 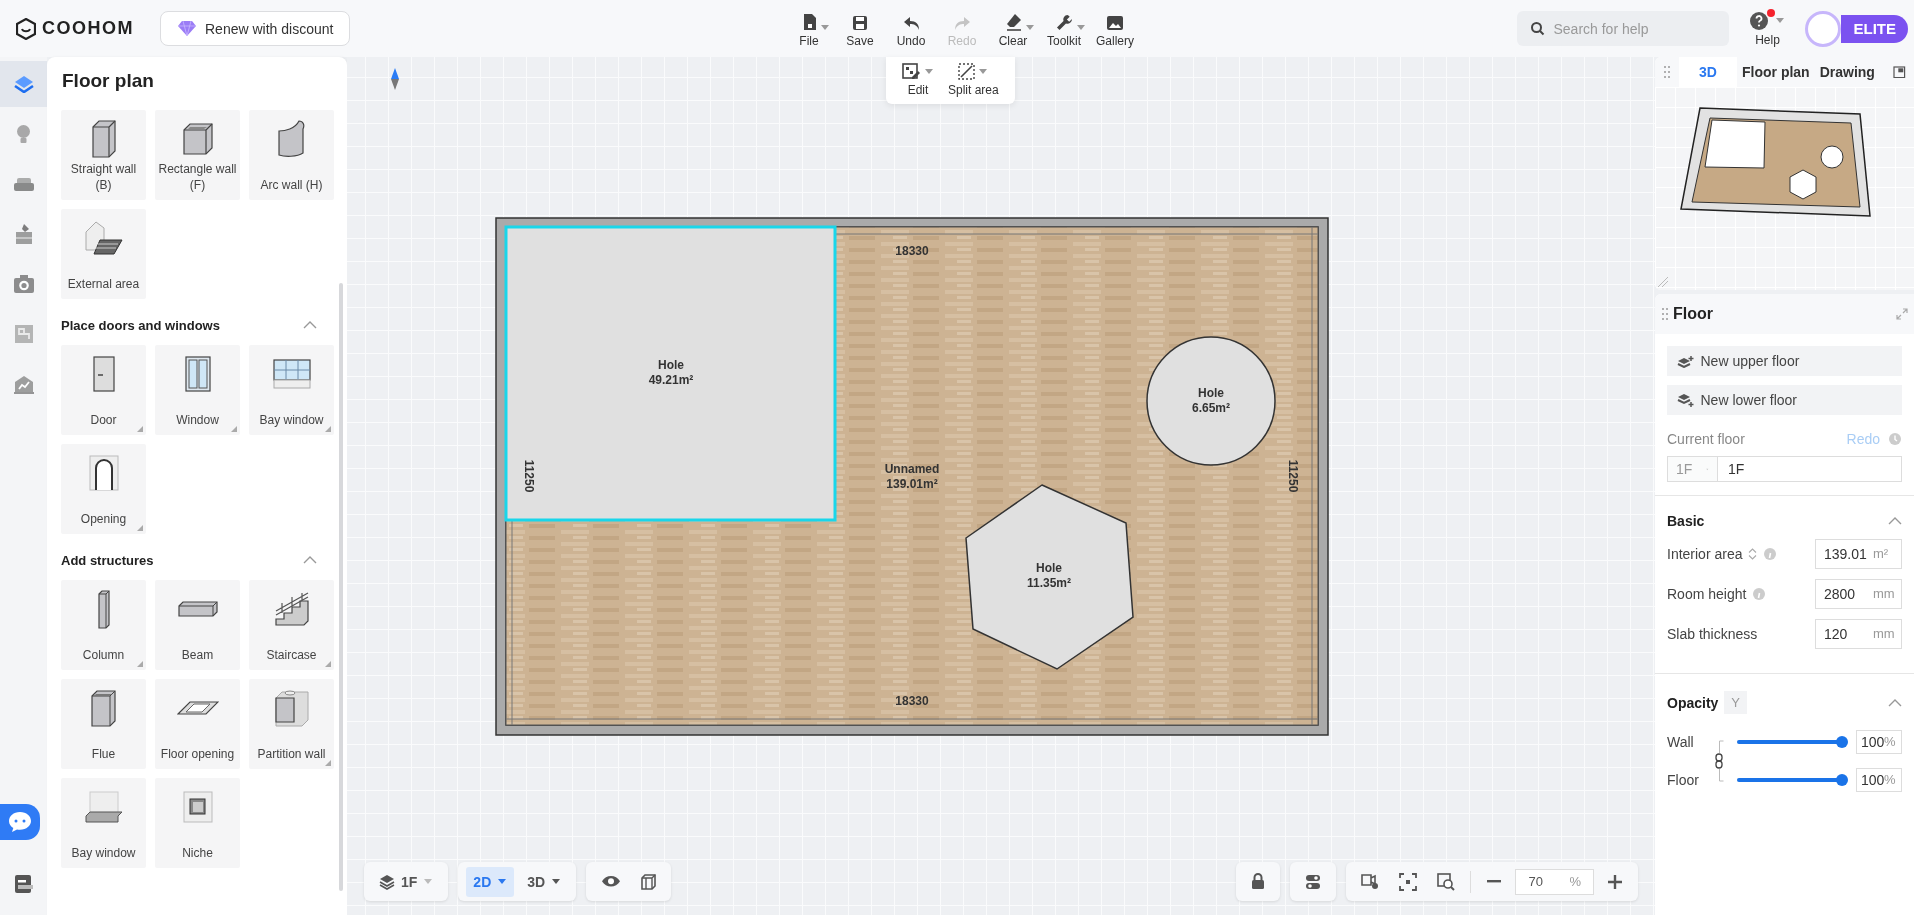 I want to click on floor-action-button: New lower floor, so click(x=1784, y=400).